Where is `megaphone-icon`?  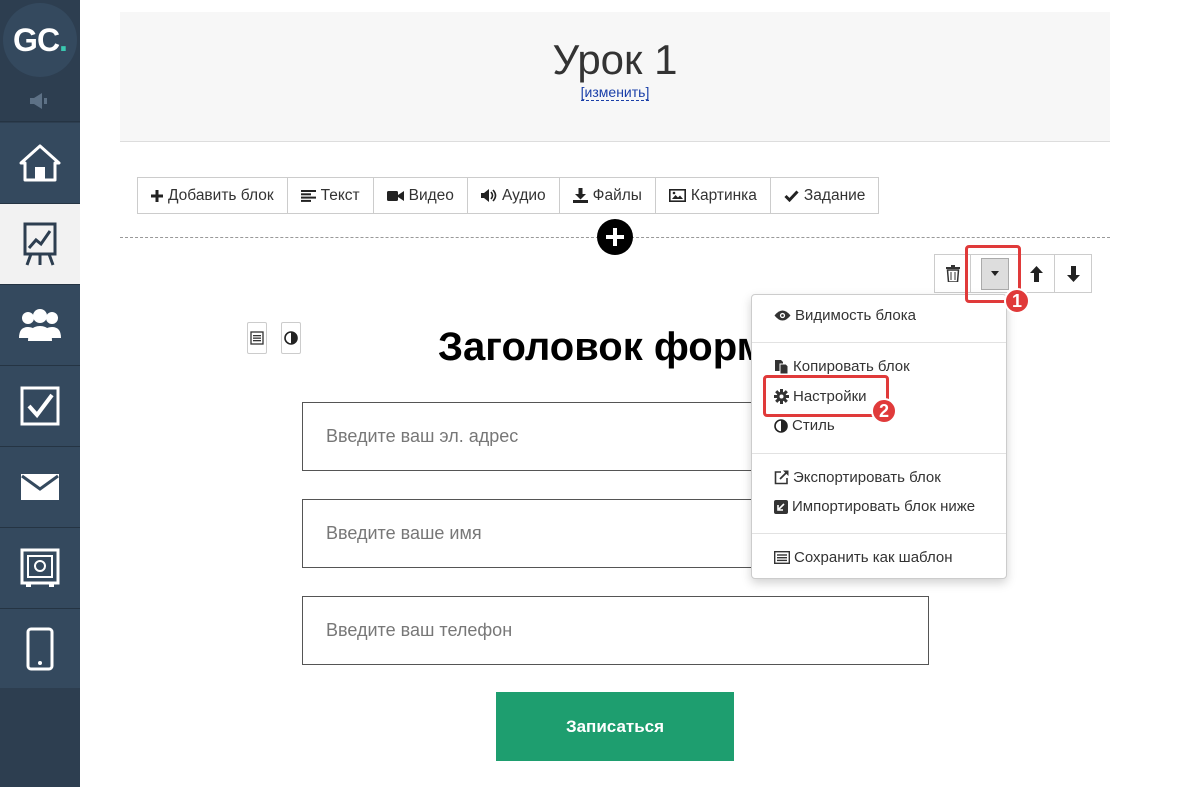
megaphone-icon is located at coordinates (38, 100).